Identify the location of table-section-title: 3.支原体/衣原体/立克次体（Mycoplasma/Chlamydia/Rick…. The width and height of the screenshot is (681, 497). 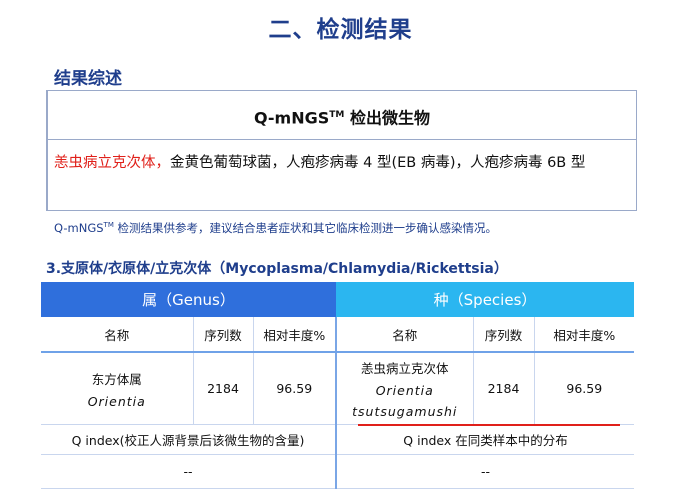
(277, 269).